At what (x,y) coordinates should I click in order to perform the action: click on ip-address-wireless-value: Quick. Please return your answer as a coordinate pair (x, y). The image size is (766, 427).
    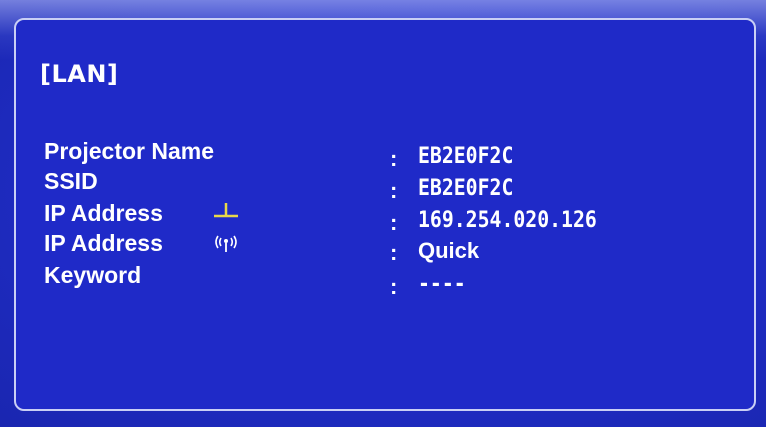
    Looking at the image, I should click on (449, 250).